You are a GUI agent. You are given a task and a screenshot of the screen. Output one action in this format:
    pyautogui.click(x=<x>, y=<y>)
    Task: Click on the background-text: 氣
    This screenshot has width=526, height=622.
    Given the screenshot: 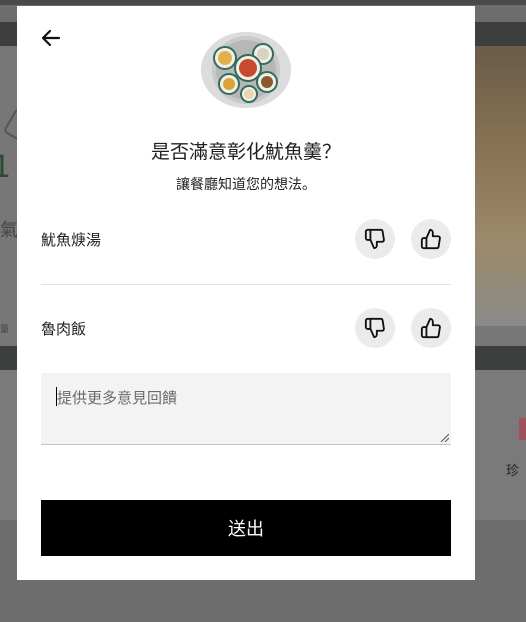 What is the action you would take?
    pyautogui.click(x=9, y=230)
    